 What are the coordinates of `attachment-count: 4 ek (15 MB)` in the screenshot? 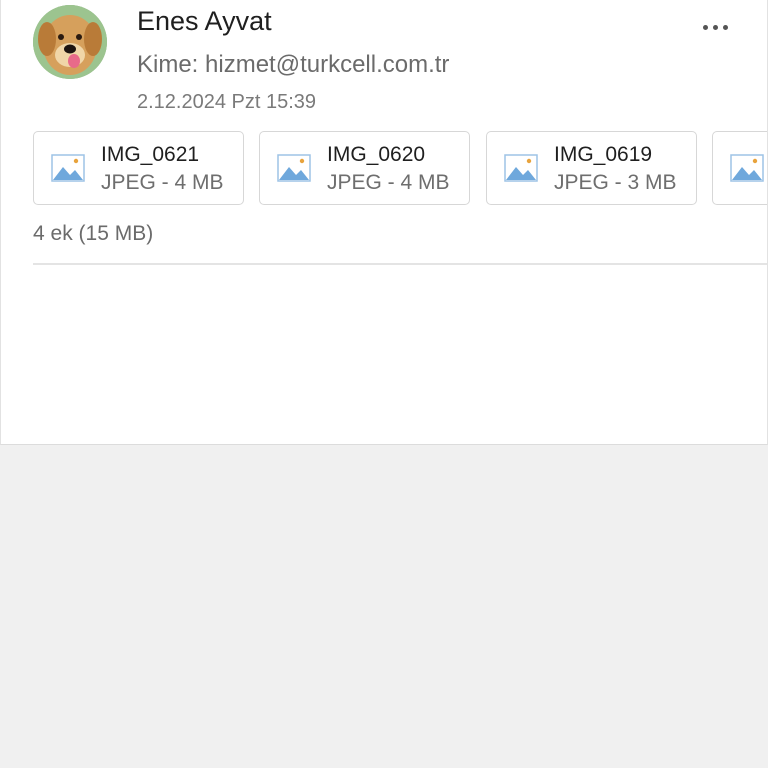 It's located at (93, 233).